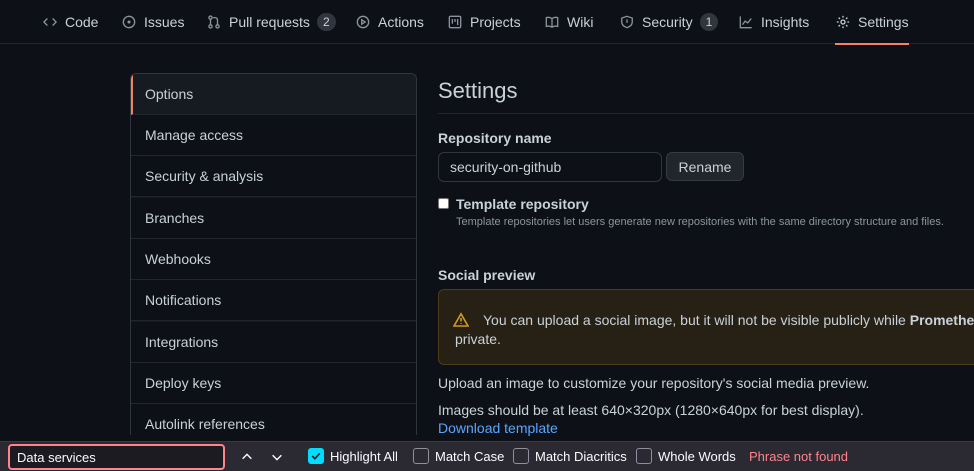  Describe the element at coordinates (401, 22) in the screenshot. I see `tab-label: Actions` at that location.